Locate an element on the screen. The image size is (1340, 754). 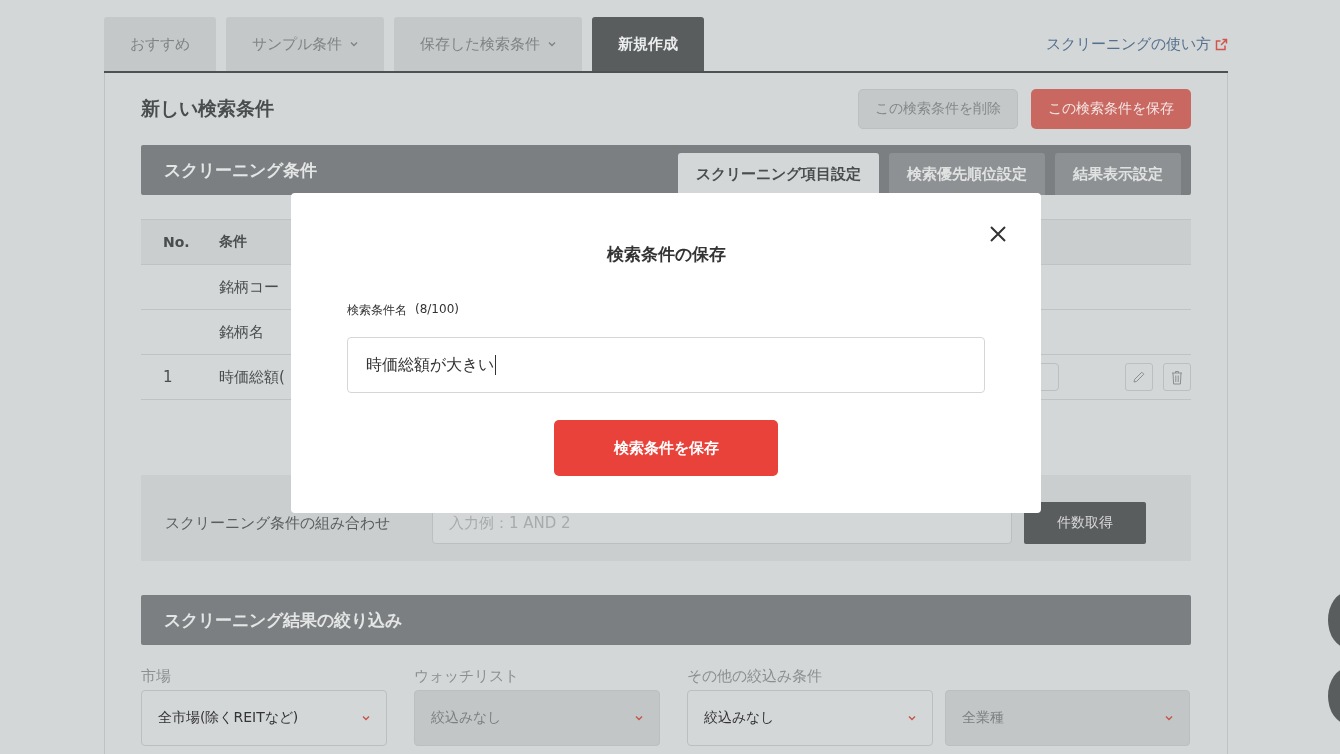
table-cell-text: 銘柄コー is located at coordinates (249, 287).